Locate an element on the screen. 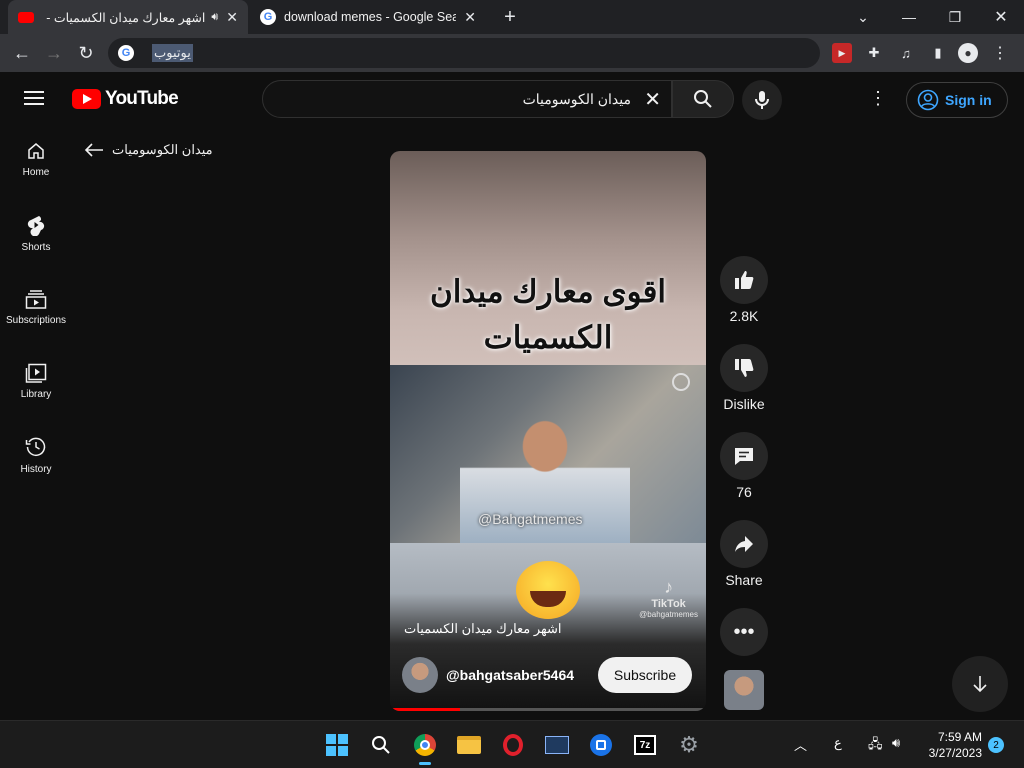 This screenshot has width=1024, height=768. extensions-puzzle-icon: ✚ is located at coordinates (874, 53).